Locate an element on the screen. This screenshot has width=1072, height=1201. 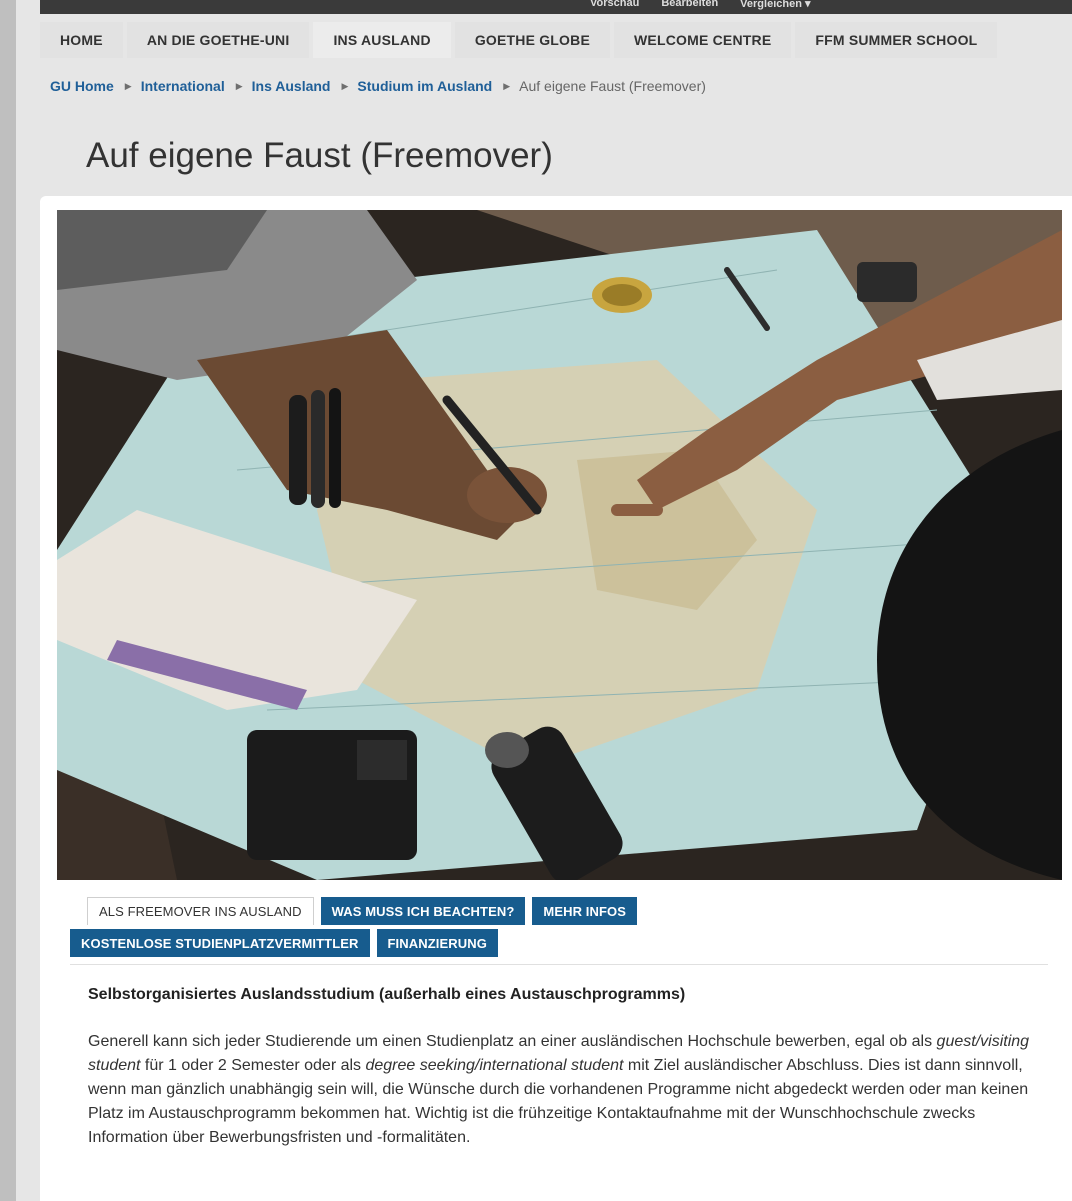
left-rail is located at coordinates (8, 600).